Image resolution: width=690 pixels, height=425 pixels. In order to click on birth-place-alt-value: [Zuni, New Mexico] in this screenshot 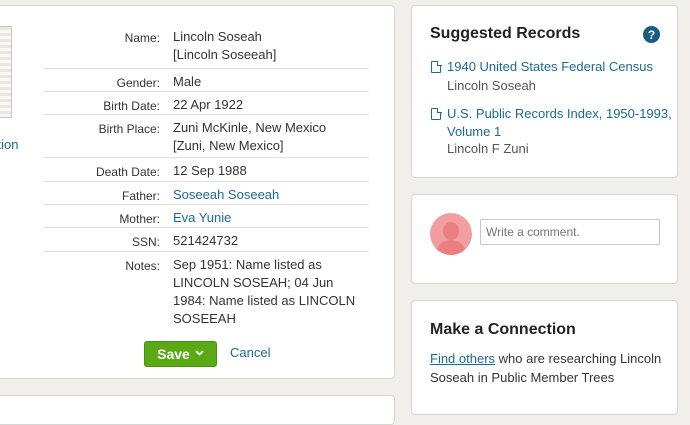, I will do `click(228, 145)`.